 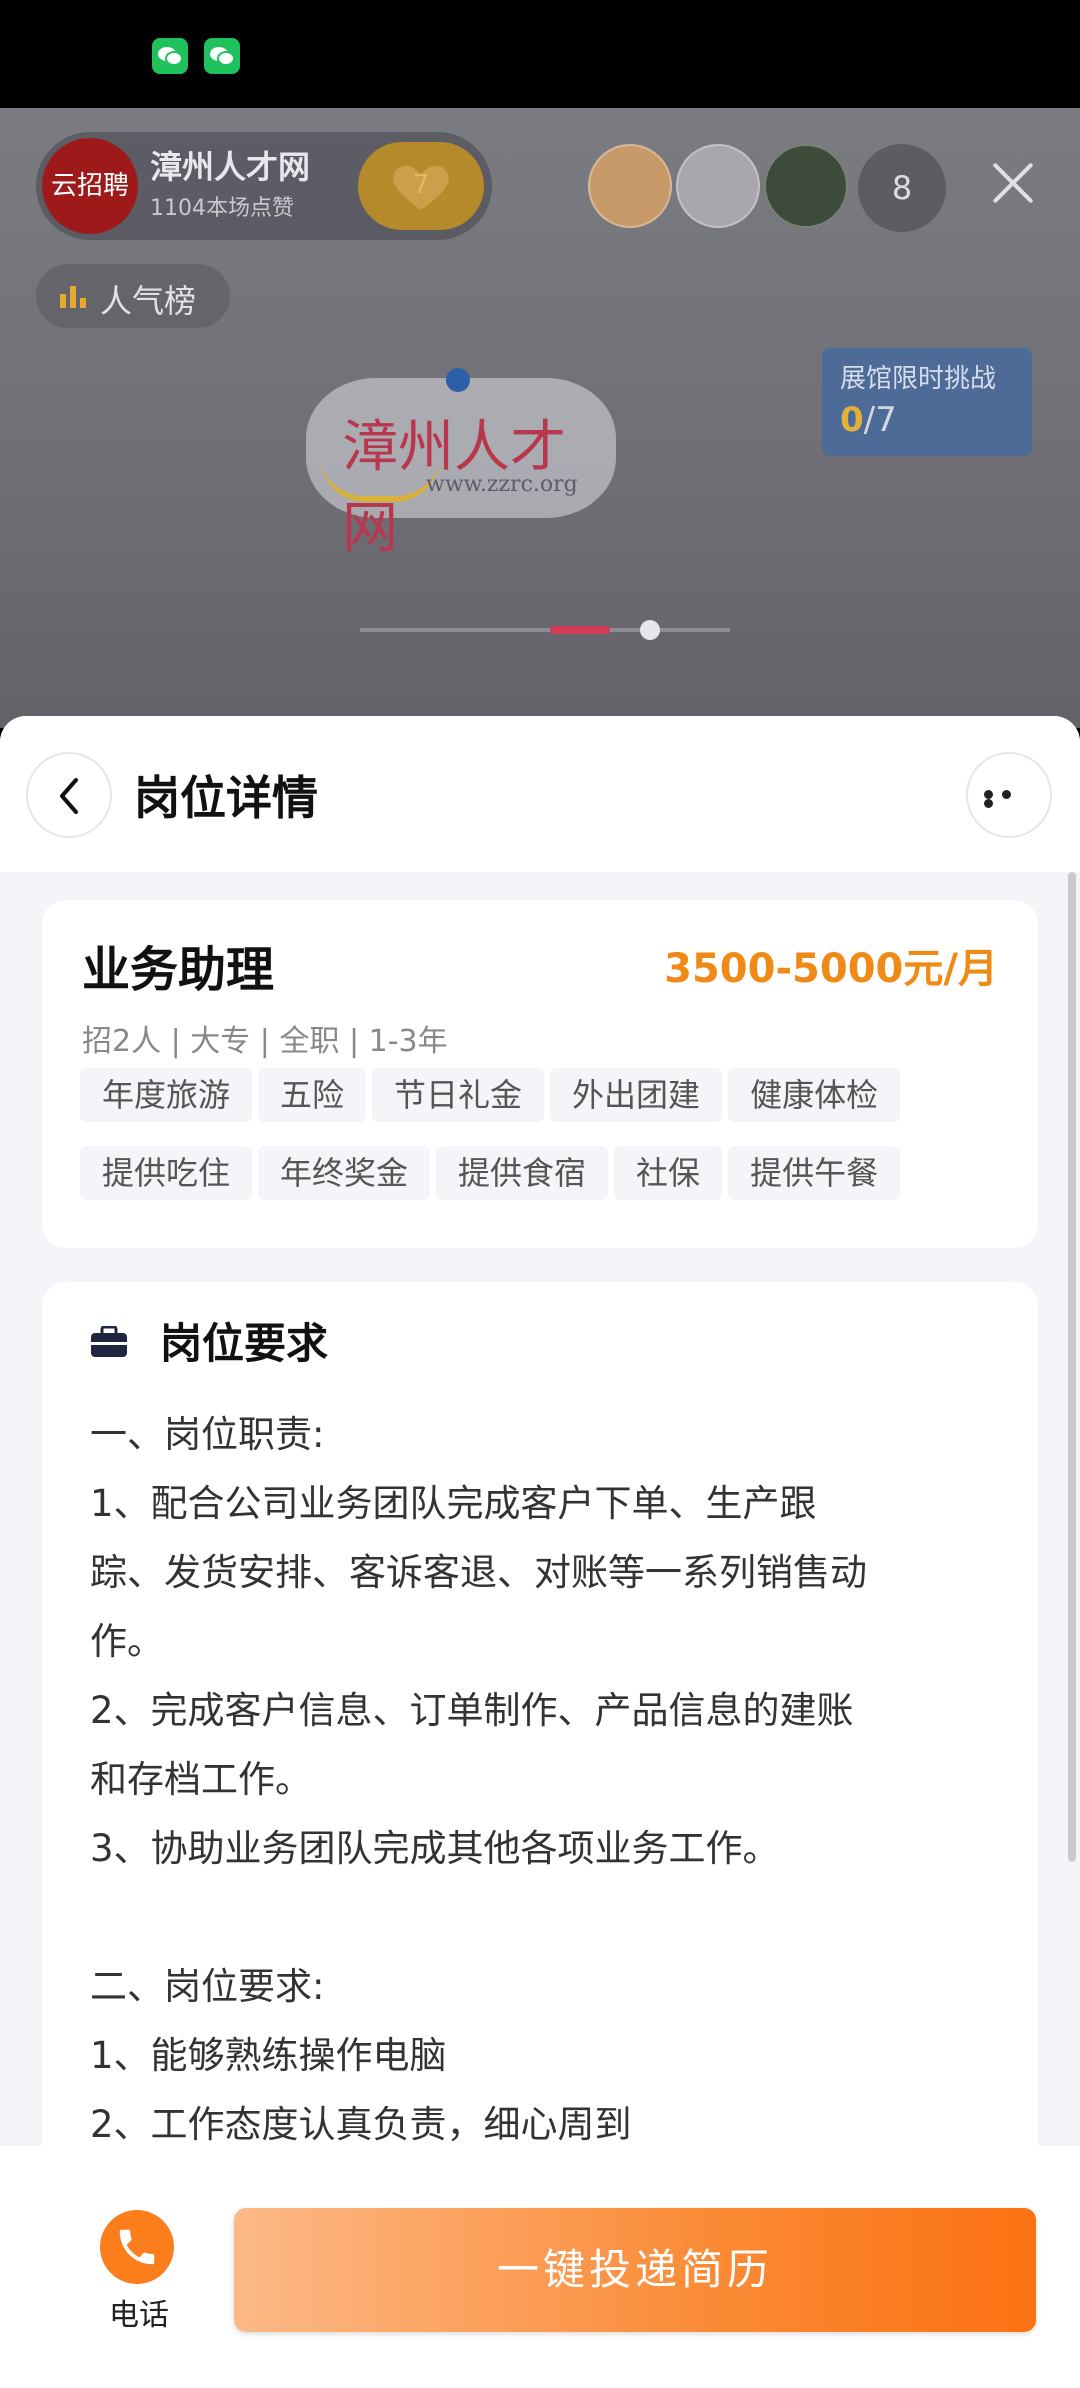 What do you see at coordinates (472, 1710) in the screenshot?
I see `description-line: 2、完成客户信息、订单制作、产品信息的建账` at bounding box center [472, 1710].